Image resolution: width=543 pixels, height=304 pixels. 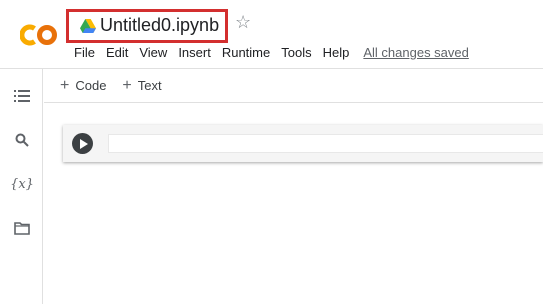 What do you see at coordinates (88, 26) in the screenshot?
I see `google-drive-icon` at bounding box center [88, 26].